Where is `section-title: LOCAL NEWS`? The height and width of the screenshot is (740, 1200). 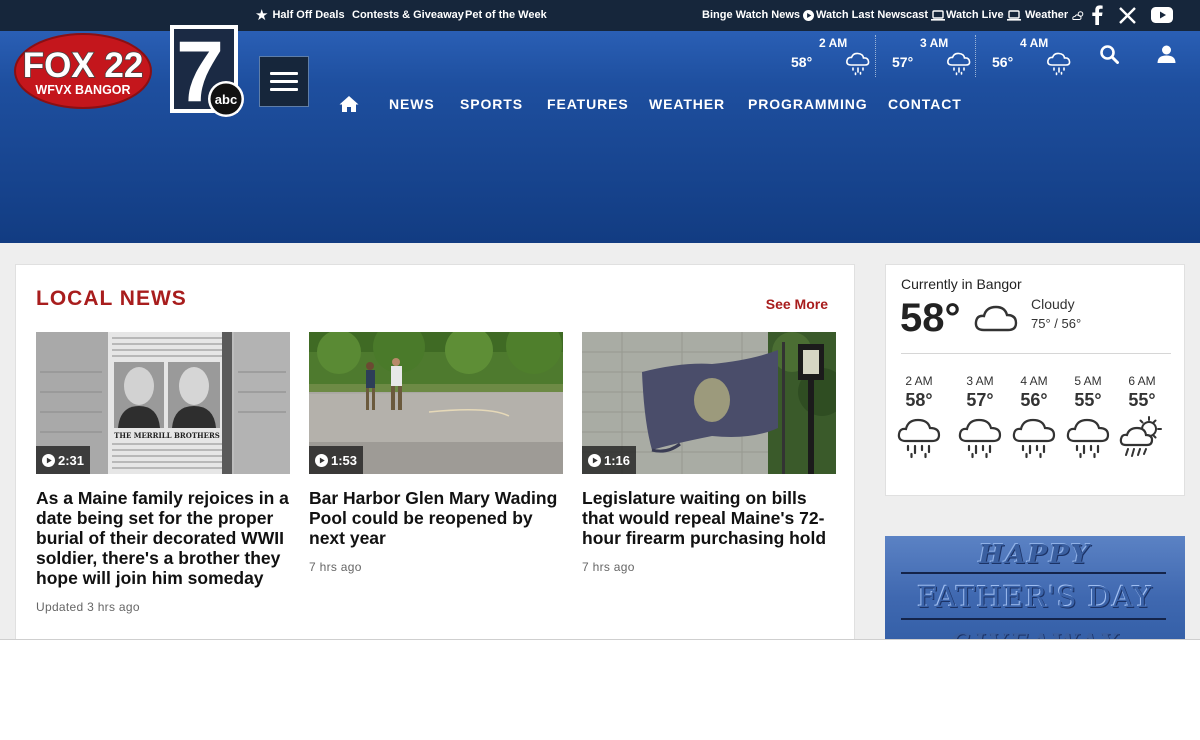
section-title: LOCAL NEWS is located at coordinates (111, 298).